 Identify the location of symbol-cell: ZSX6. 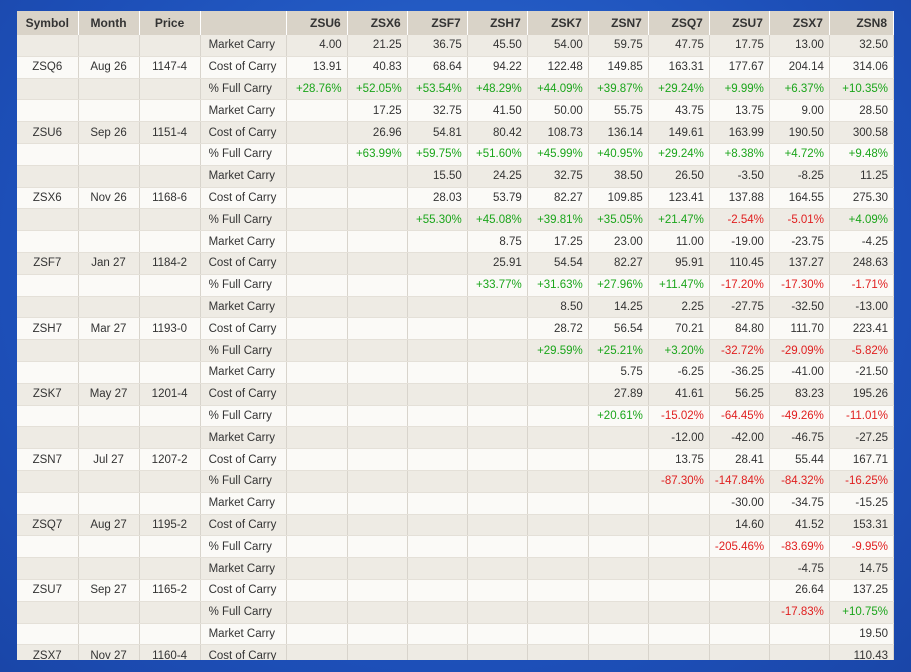
(48, 198).